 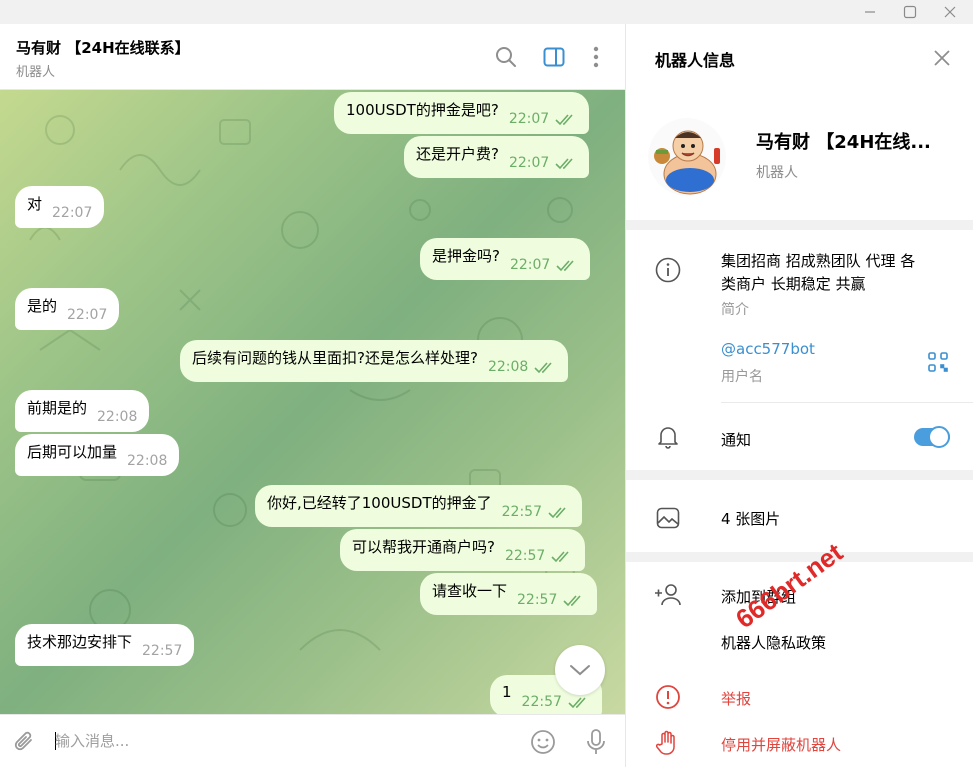 I want to click on close-icon, so click(x=942, y=58).